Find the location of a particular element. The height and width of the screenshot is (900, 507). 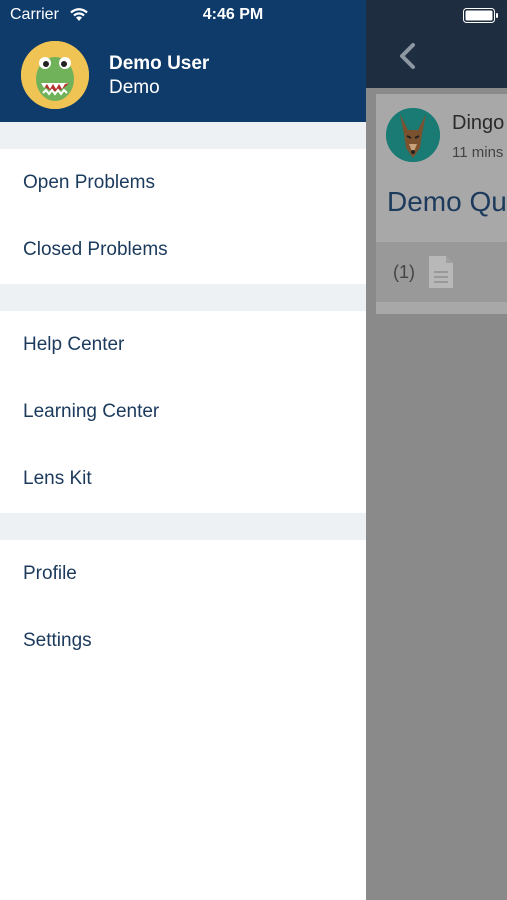

crocodile-icon is located at coordinates (55, 75).